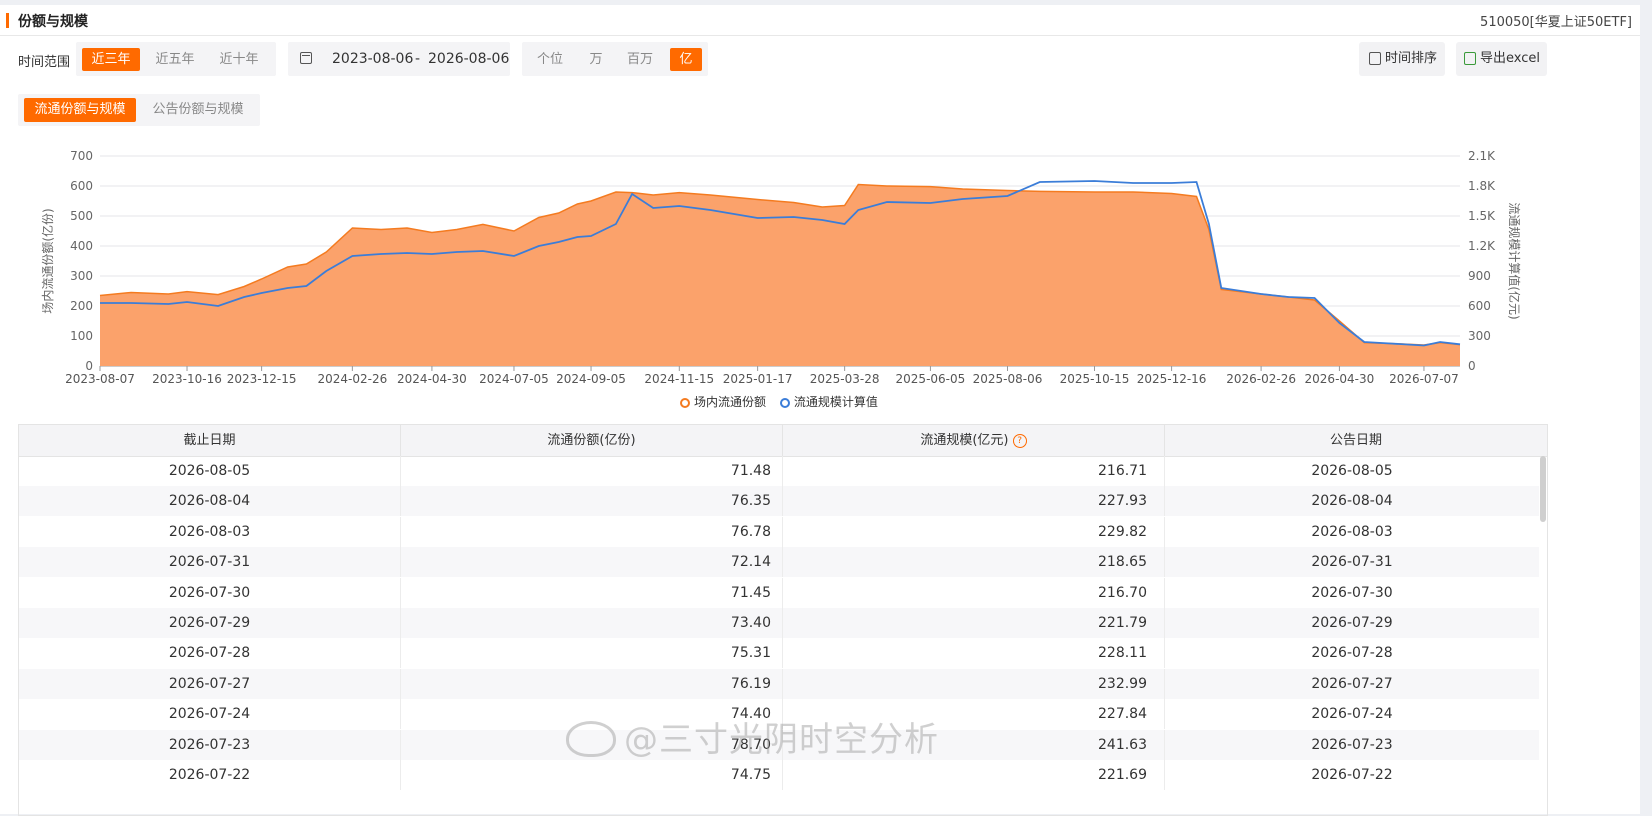  I want to click on y-left-axis-title: 场内流通份额(亿份), so click(47, 260).